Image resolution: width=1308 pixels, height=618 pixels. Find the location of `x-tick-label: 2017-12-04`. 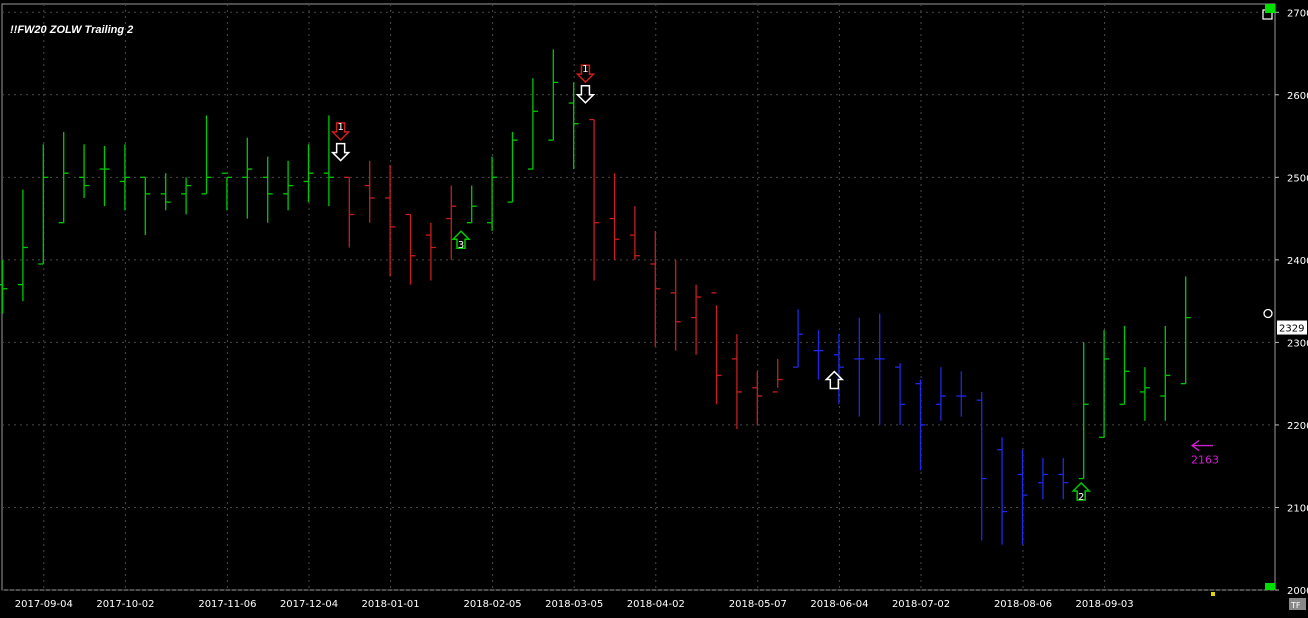

x-tick-label: 2017-12-04 is located at coordinates (309, 604).